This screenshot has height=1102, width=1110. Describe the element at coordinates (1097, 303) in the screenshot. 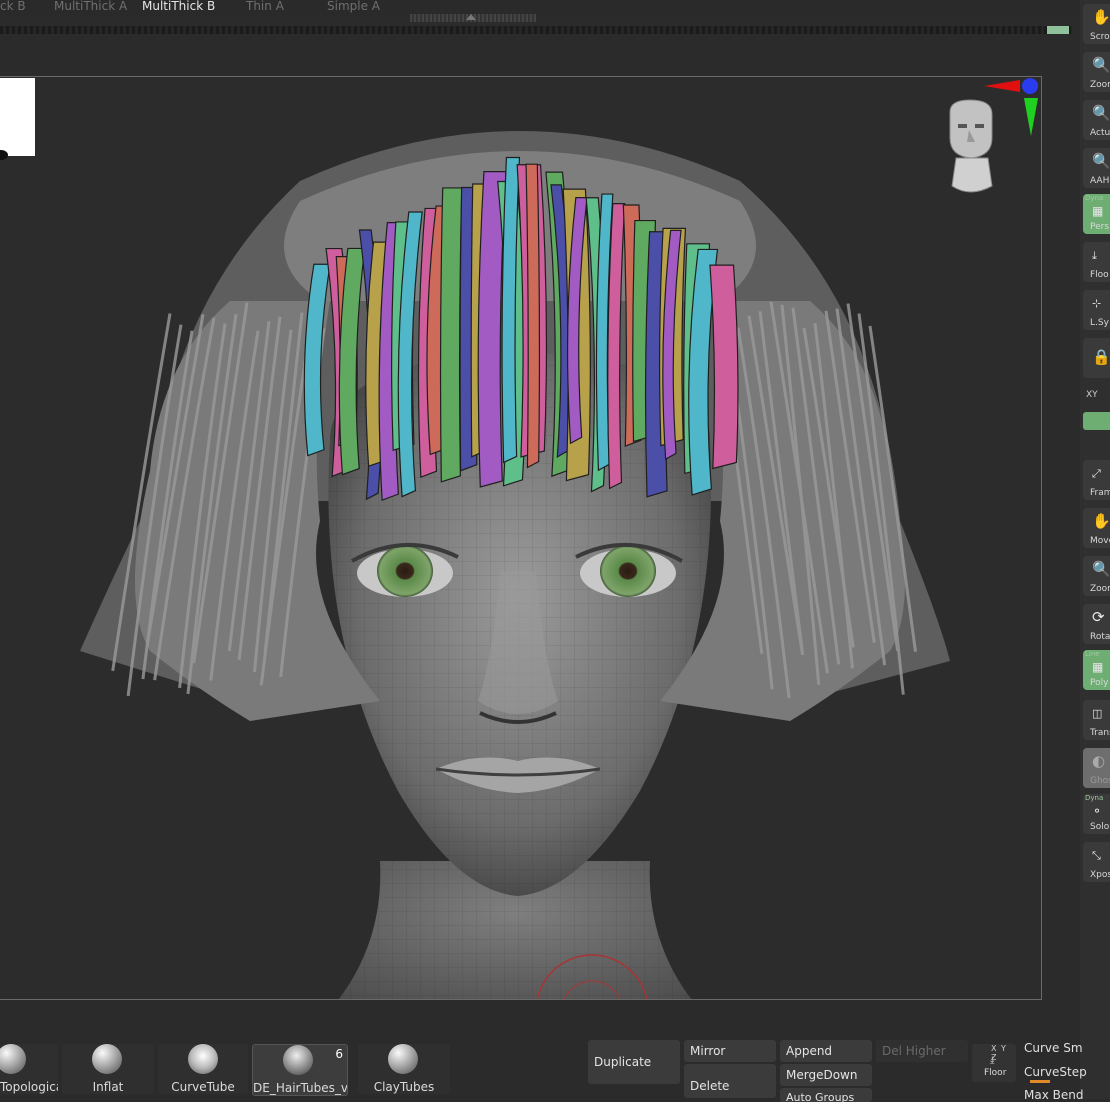

I see `local-symmetry-icon: ⊹` at that location.